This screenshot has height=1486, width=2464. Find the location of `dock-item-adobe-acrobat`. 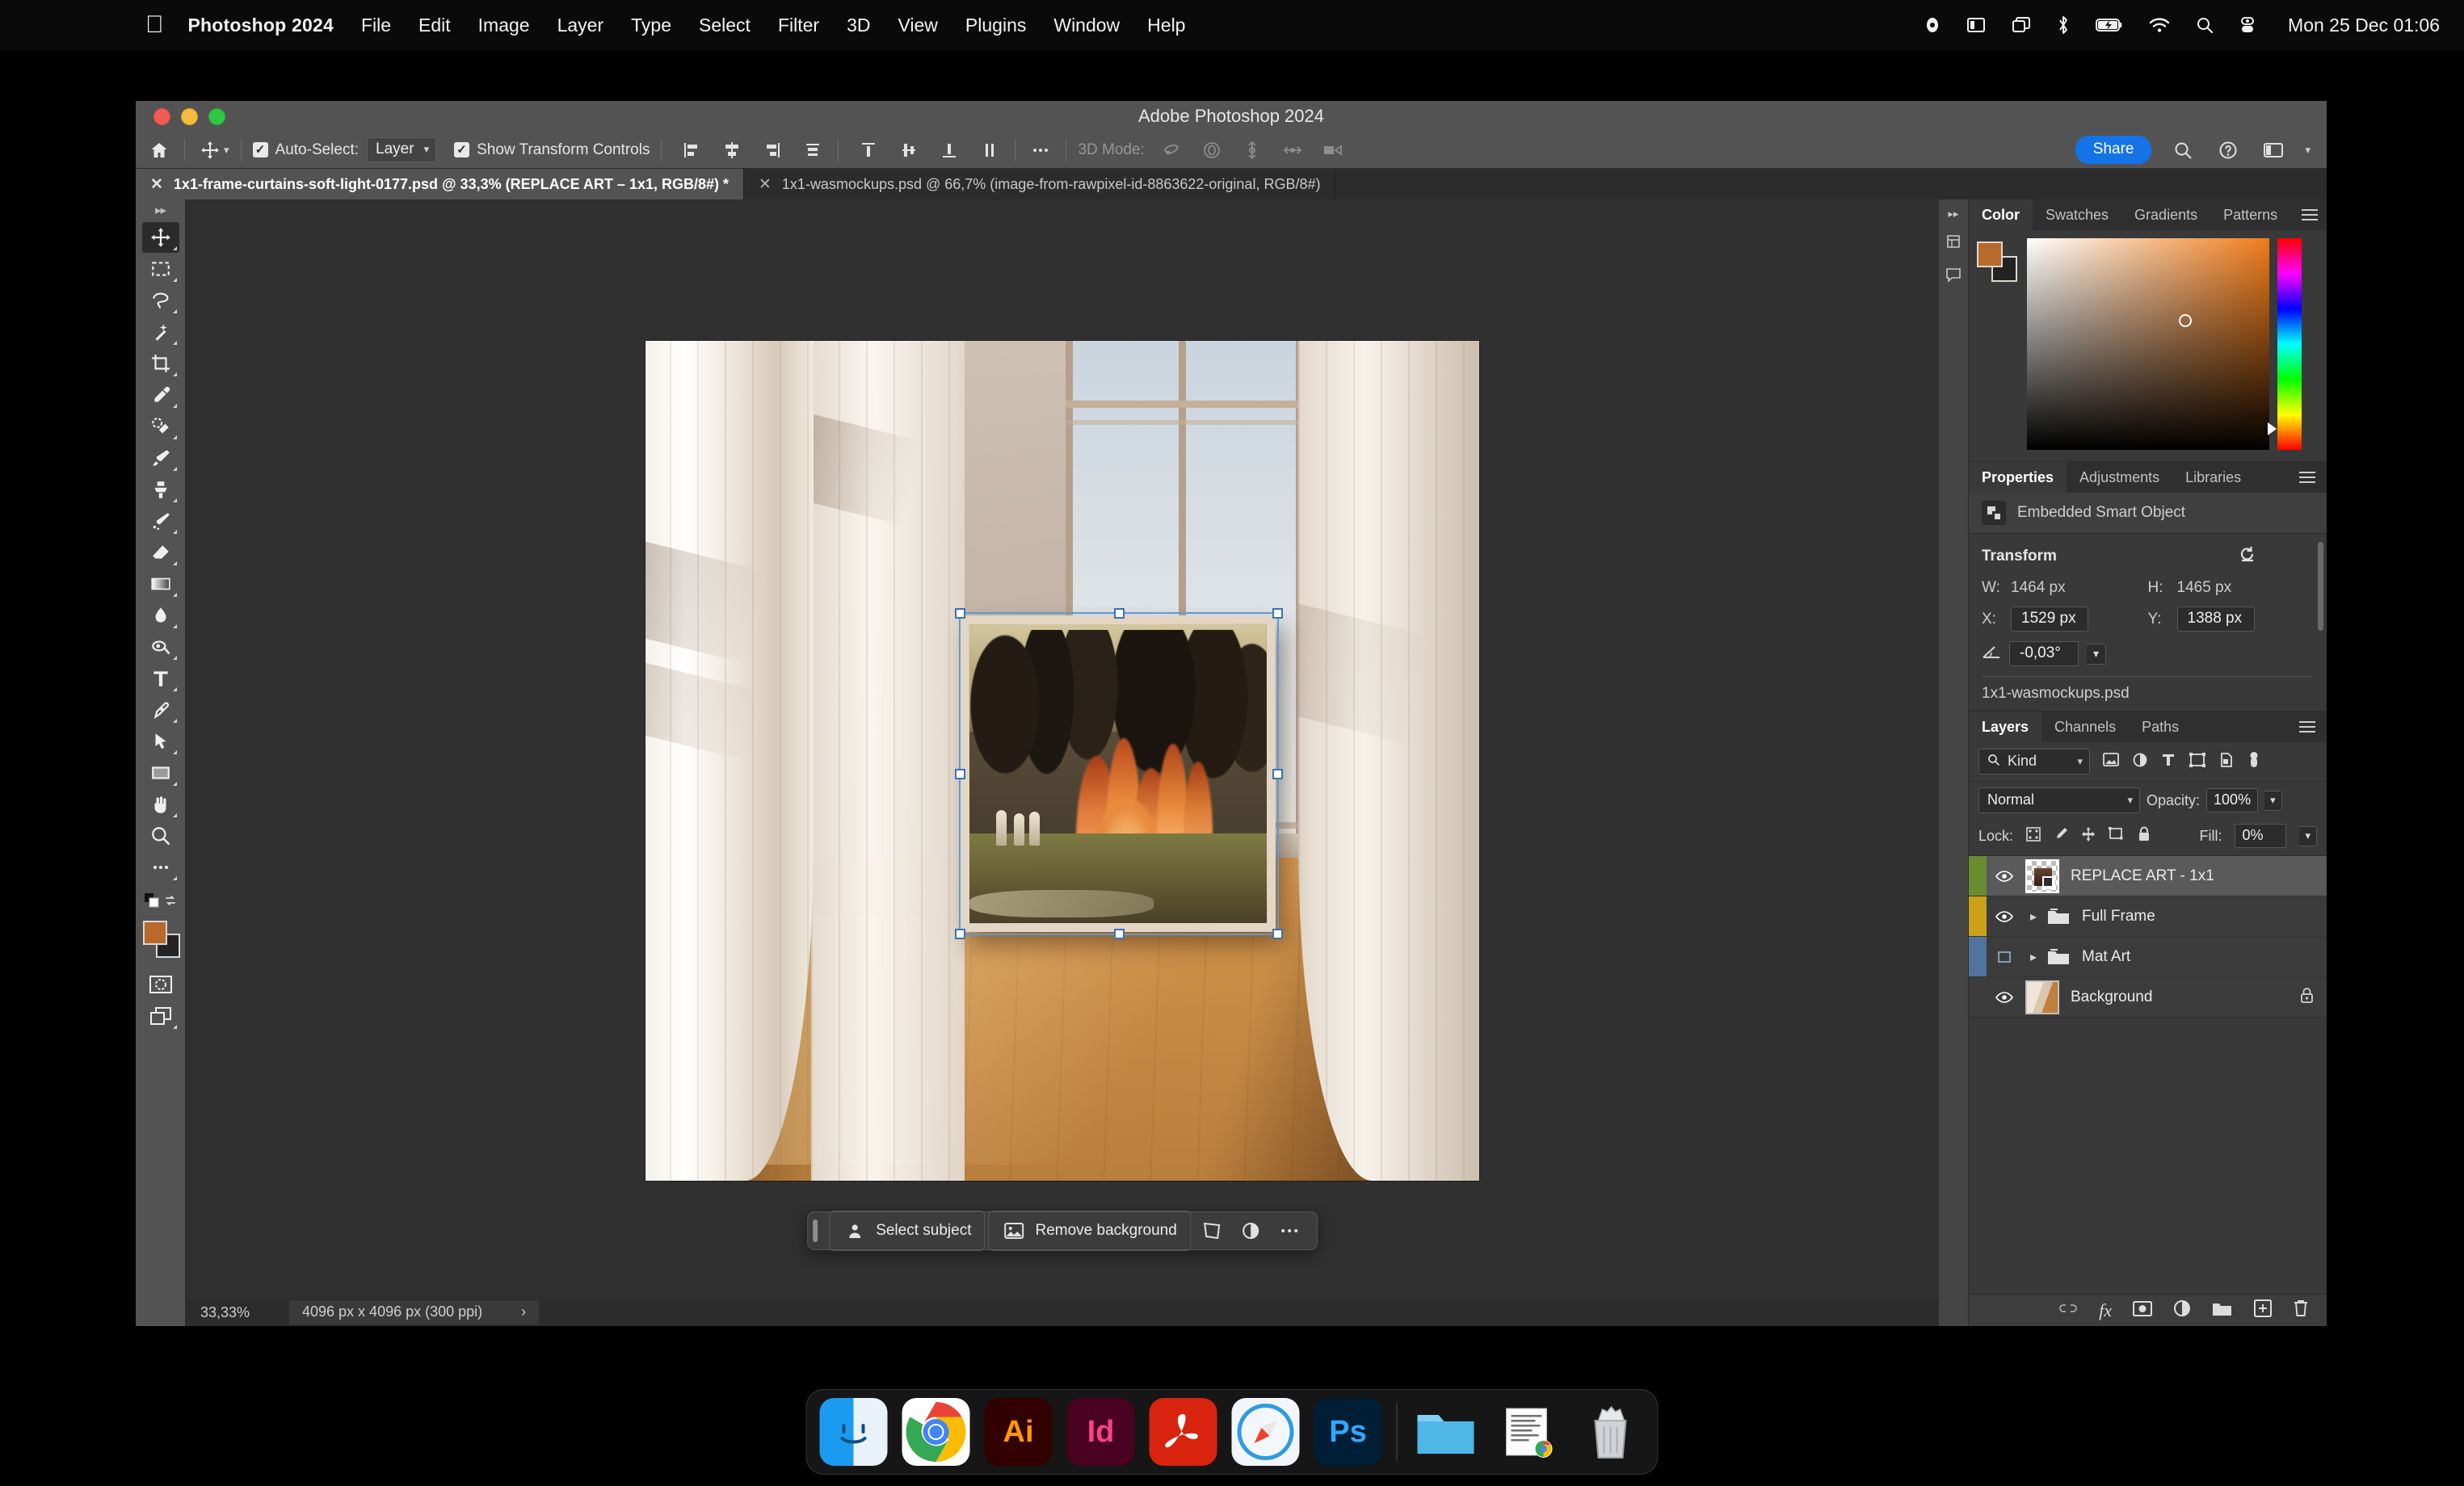

dock-item-adobe-acrobat is located at coordinates (1183, 1432).